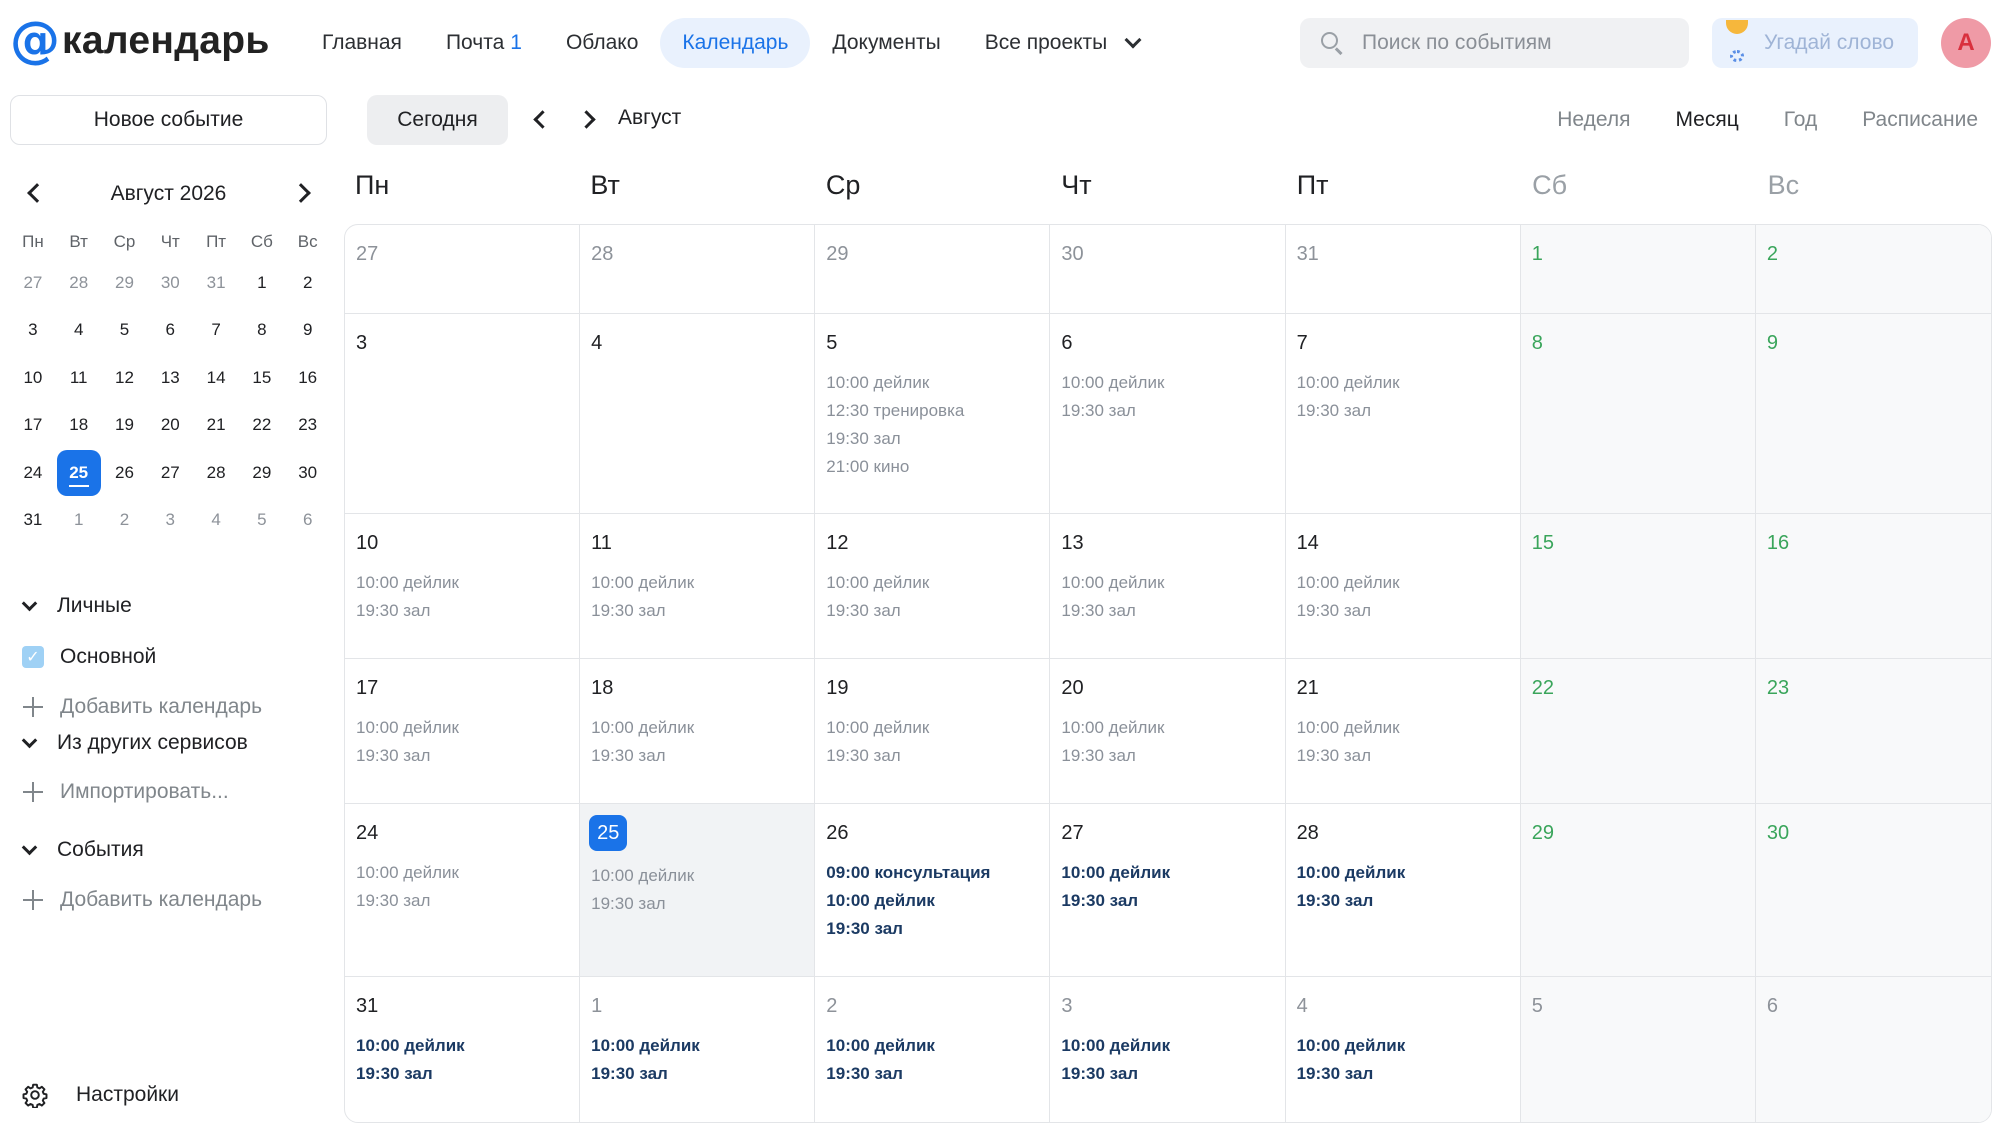  I want to click on settings-button: Настройки, so click(100, 1095).